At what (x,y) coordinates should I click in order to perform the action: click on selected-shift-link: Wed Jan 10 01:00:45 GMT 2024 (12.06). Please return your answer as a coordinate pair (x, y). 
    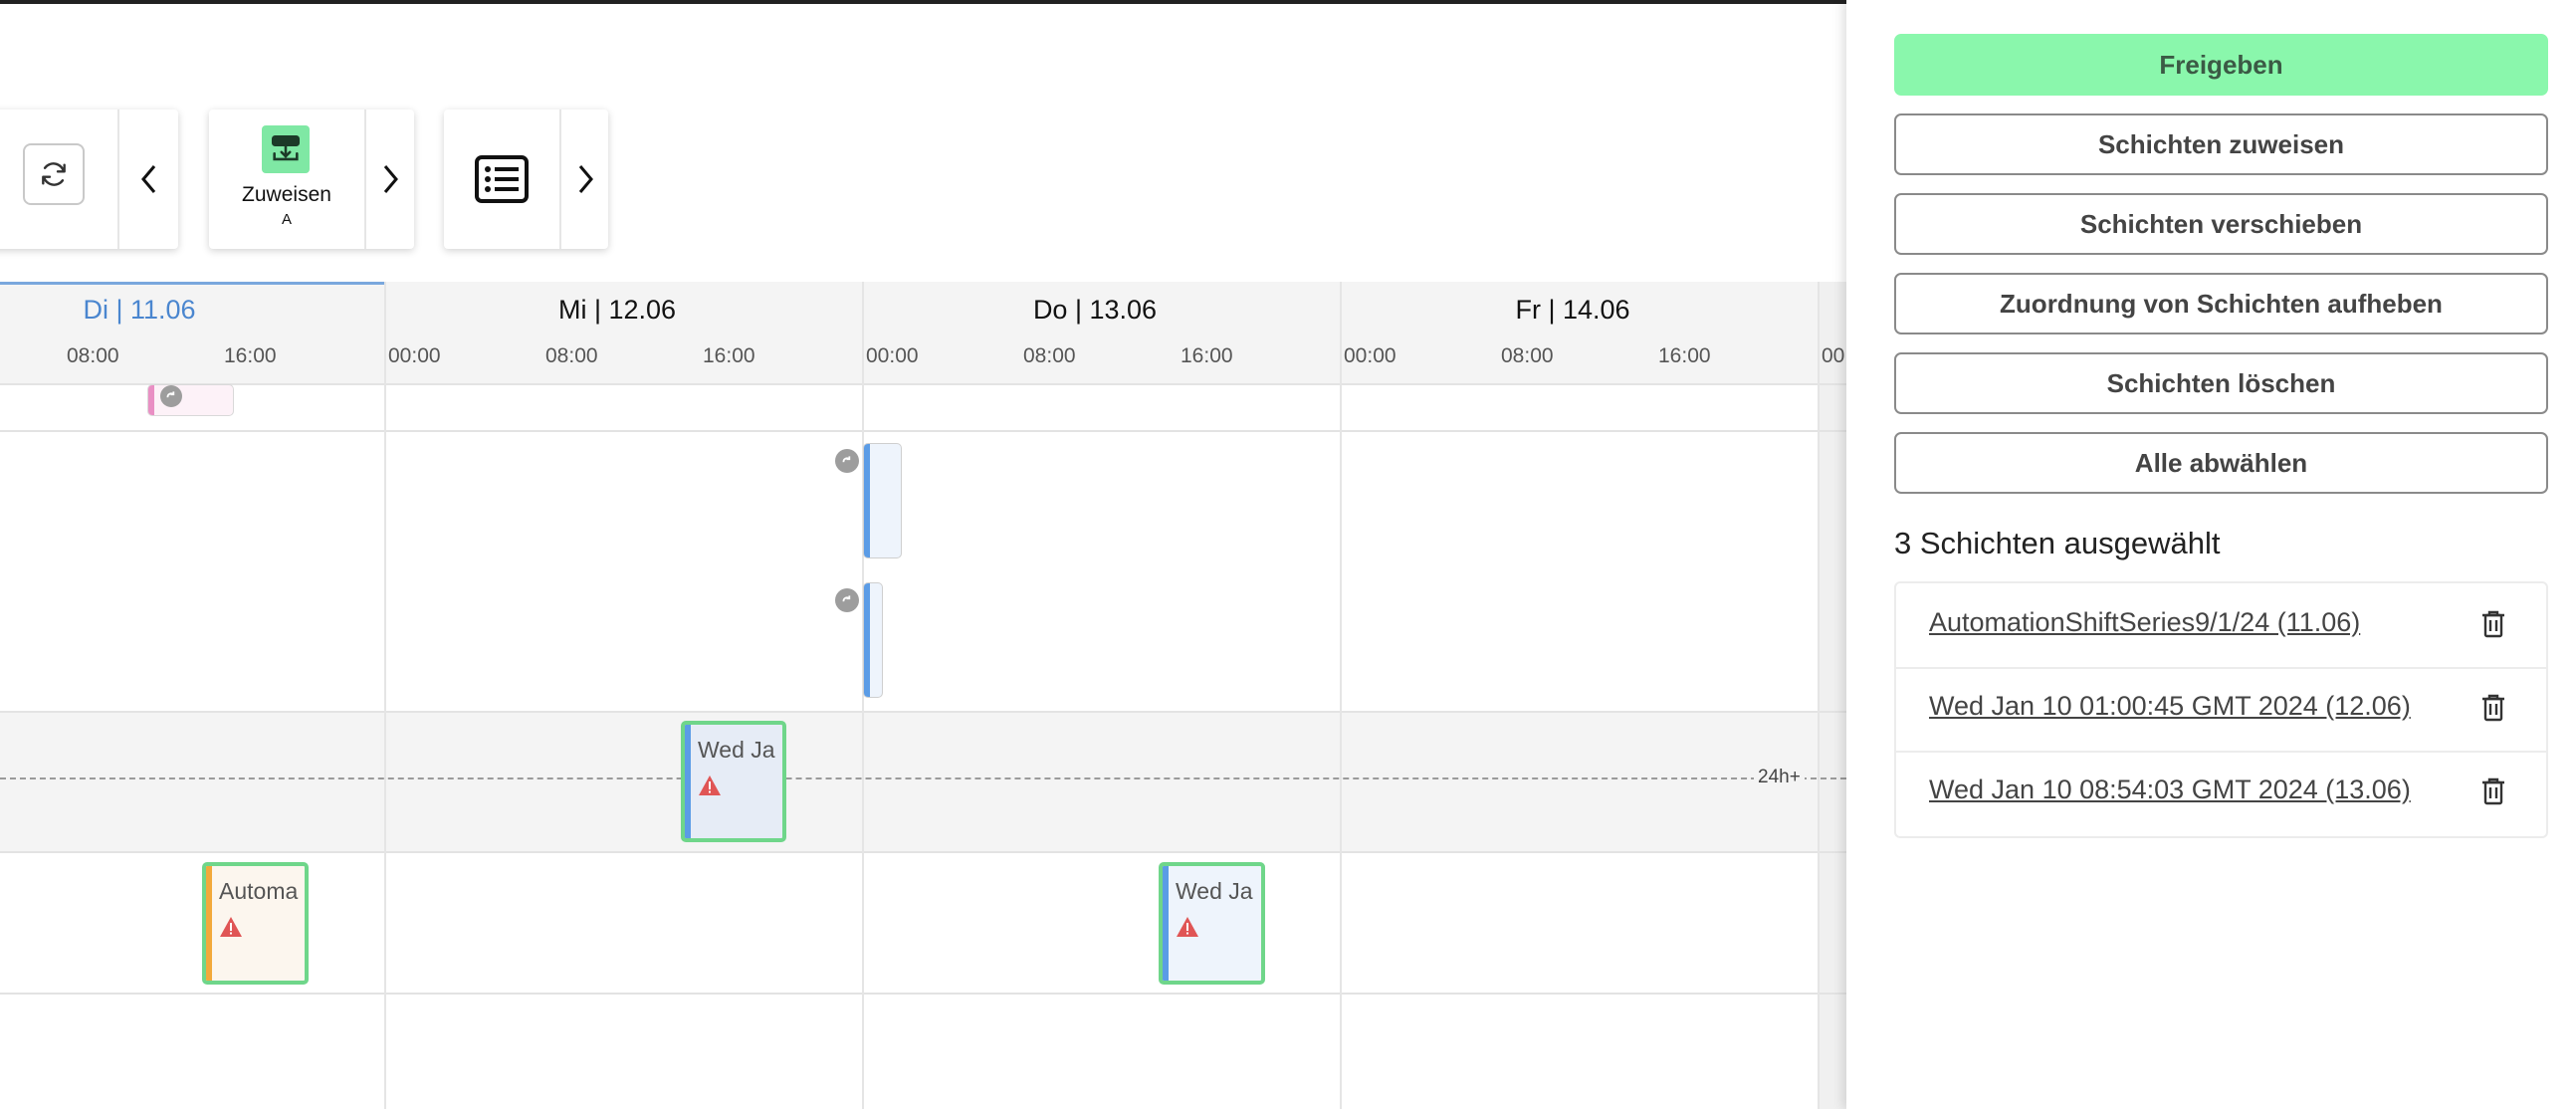
    Looking at the image, I should click on (2170, 707).